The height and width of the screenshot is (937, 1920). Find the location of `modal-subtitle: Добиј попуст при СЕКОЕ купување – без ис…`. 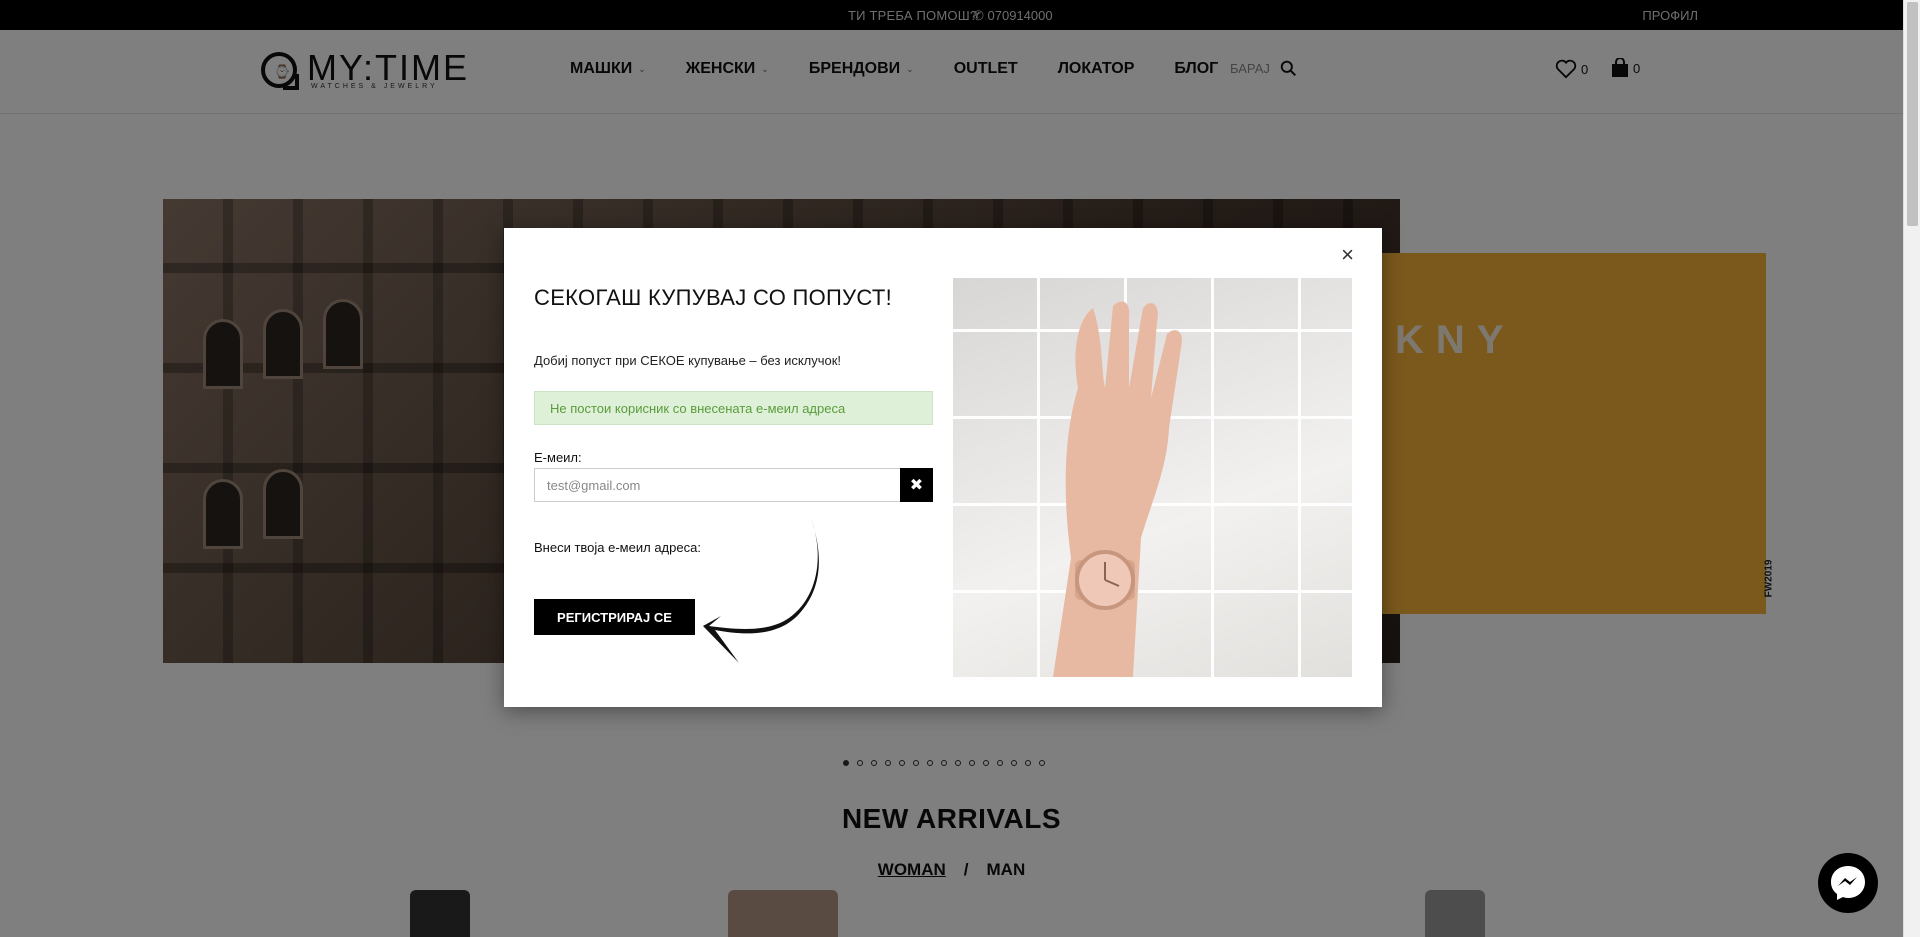

modal-subtitle: Добиј попуст при СЕКОЕ купување – без ис… is located at coordinates (688, 360).